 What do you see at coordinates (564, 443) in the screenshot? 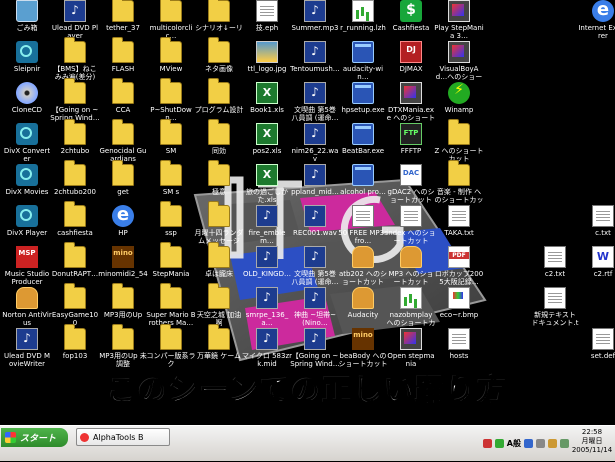
I see `tools-icon` at bounding box center [564, 443].